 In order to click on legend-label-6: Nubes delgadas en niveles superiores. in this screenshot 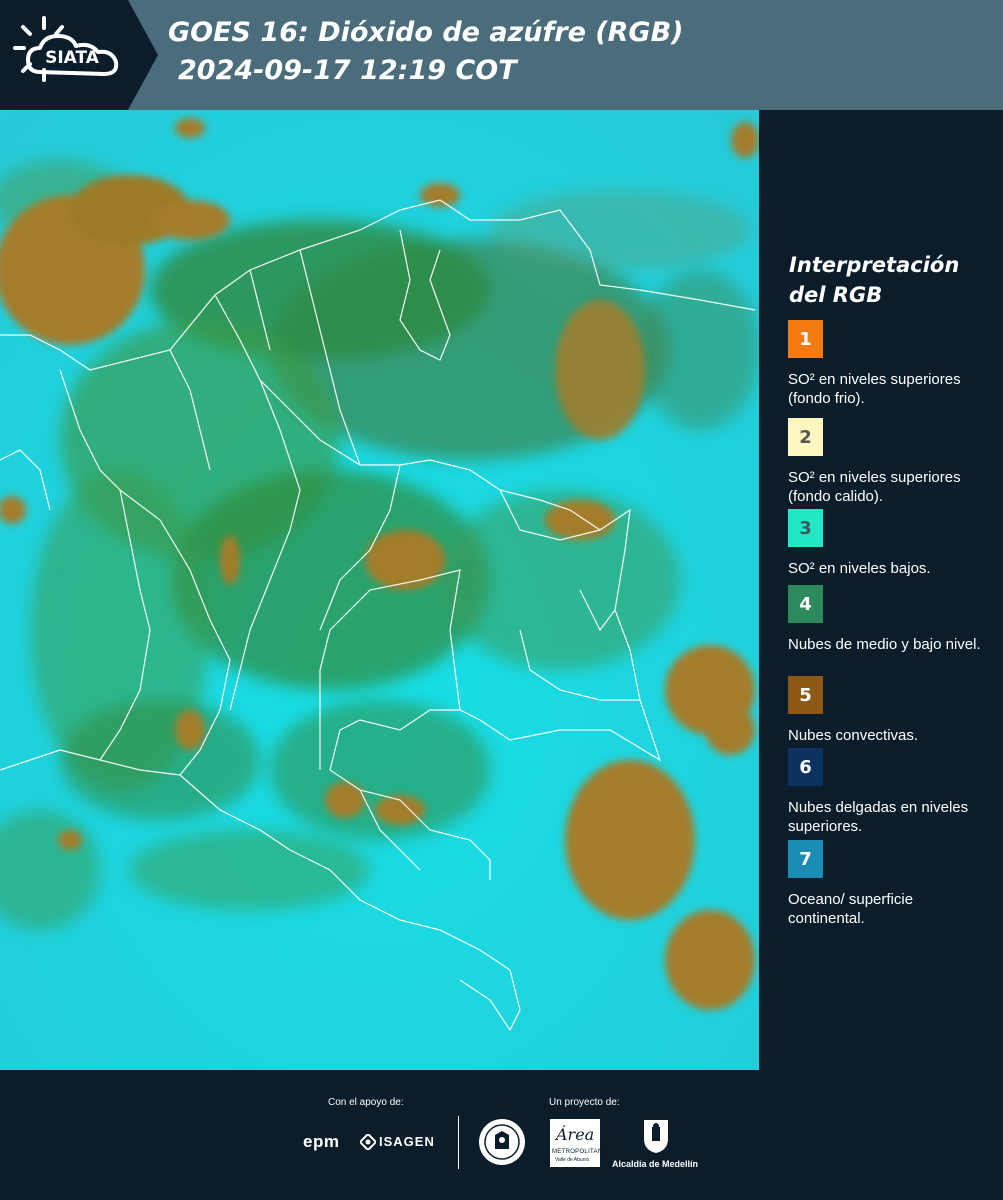, I will do `click(878, 817)`.